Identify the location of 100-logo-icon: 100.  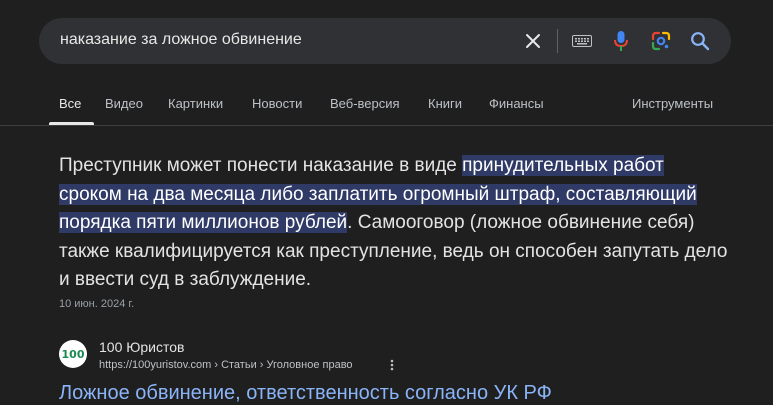
(73, 354).